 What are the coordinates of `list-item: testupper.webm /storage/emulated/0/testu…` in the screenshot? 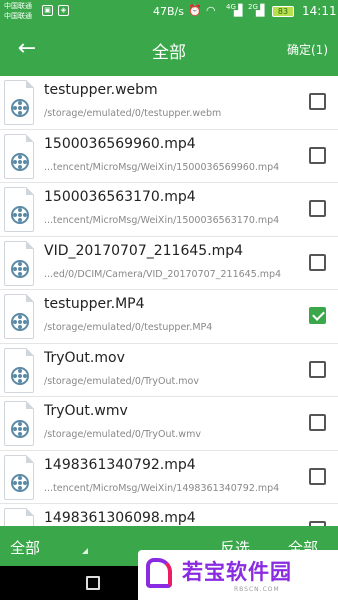 It's located at (169, 103).